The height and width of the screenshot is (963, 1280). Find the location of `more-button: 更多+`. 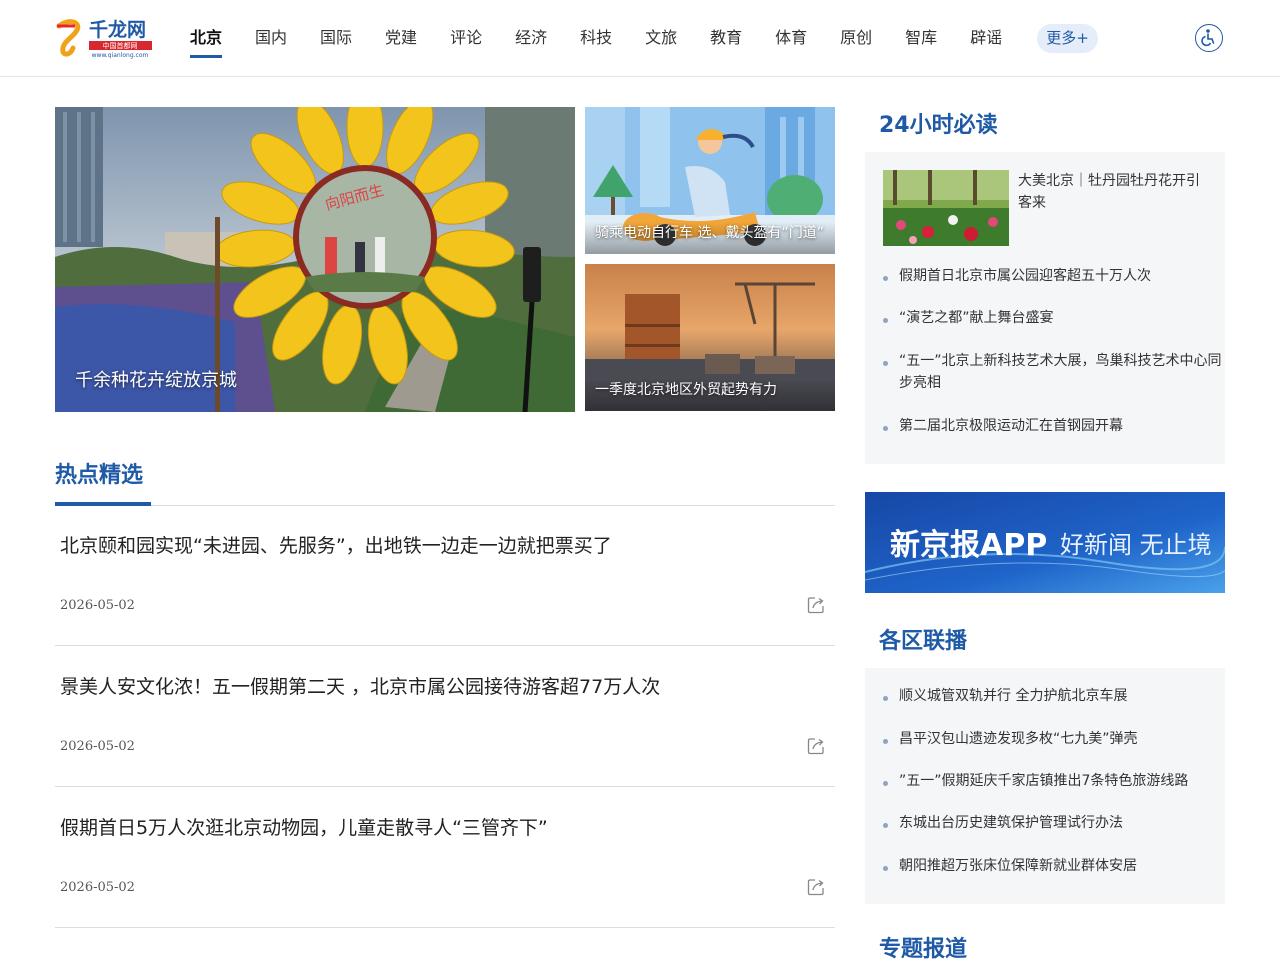

more-button: 更多+ is located at coordinates (1067, 38).